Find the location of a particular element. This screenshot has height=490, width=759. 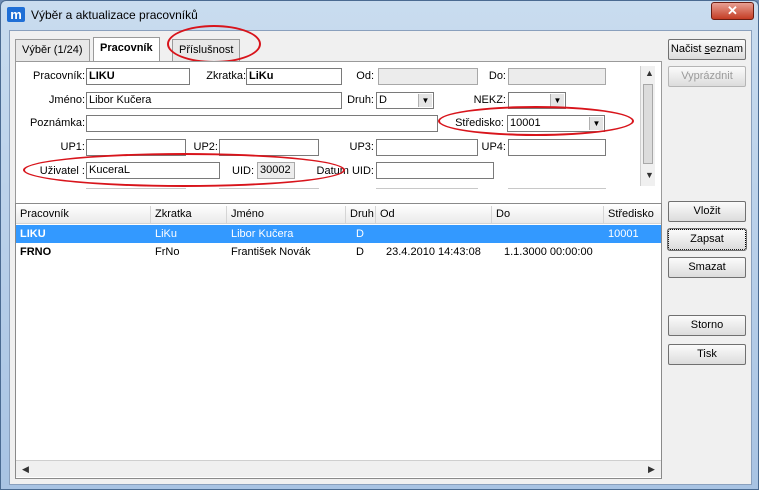

column-header: Jméno is located at coordinates (286, 215).